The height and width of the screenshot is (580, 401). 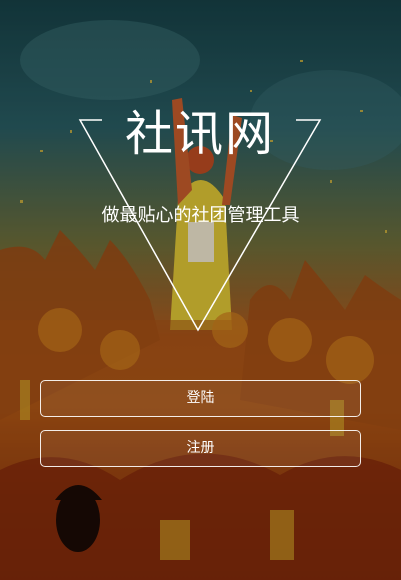 I want to click on register-button: 注册, so click(x=200, y=448).